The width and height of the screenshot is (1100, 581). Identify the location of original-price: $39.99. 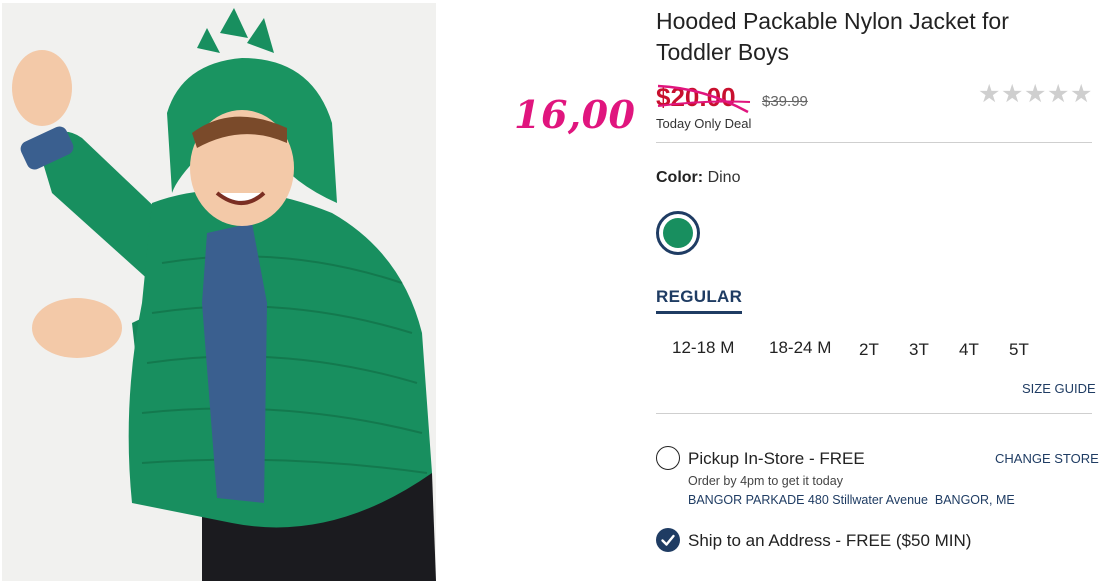
(785, 101).